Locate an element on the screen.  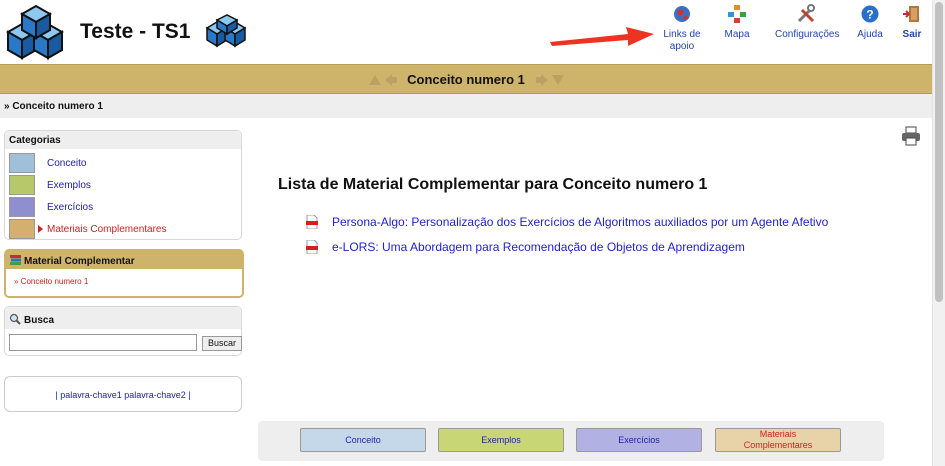
keywords-panel: | palavra-chave1 palavra-chave2 | is located at coordinates (123, 394).